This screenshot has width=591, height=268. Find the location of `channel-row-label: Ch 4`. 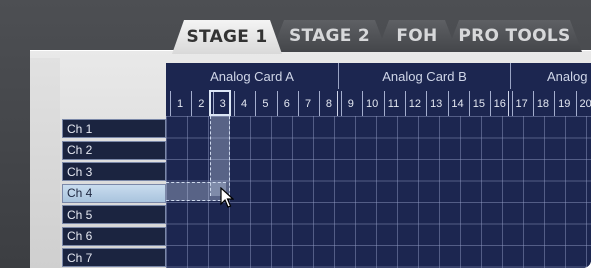

channel-row-label: Ch 4 is located at coordinates (114, 193).